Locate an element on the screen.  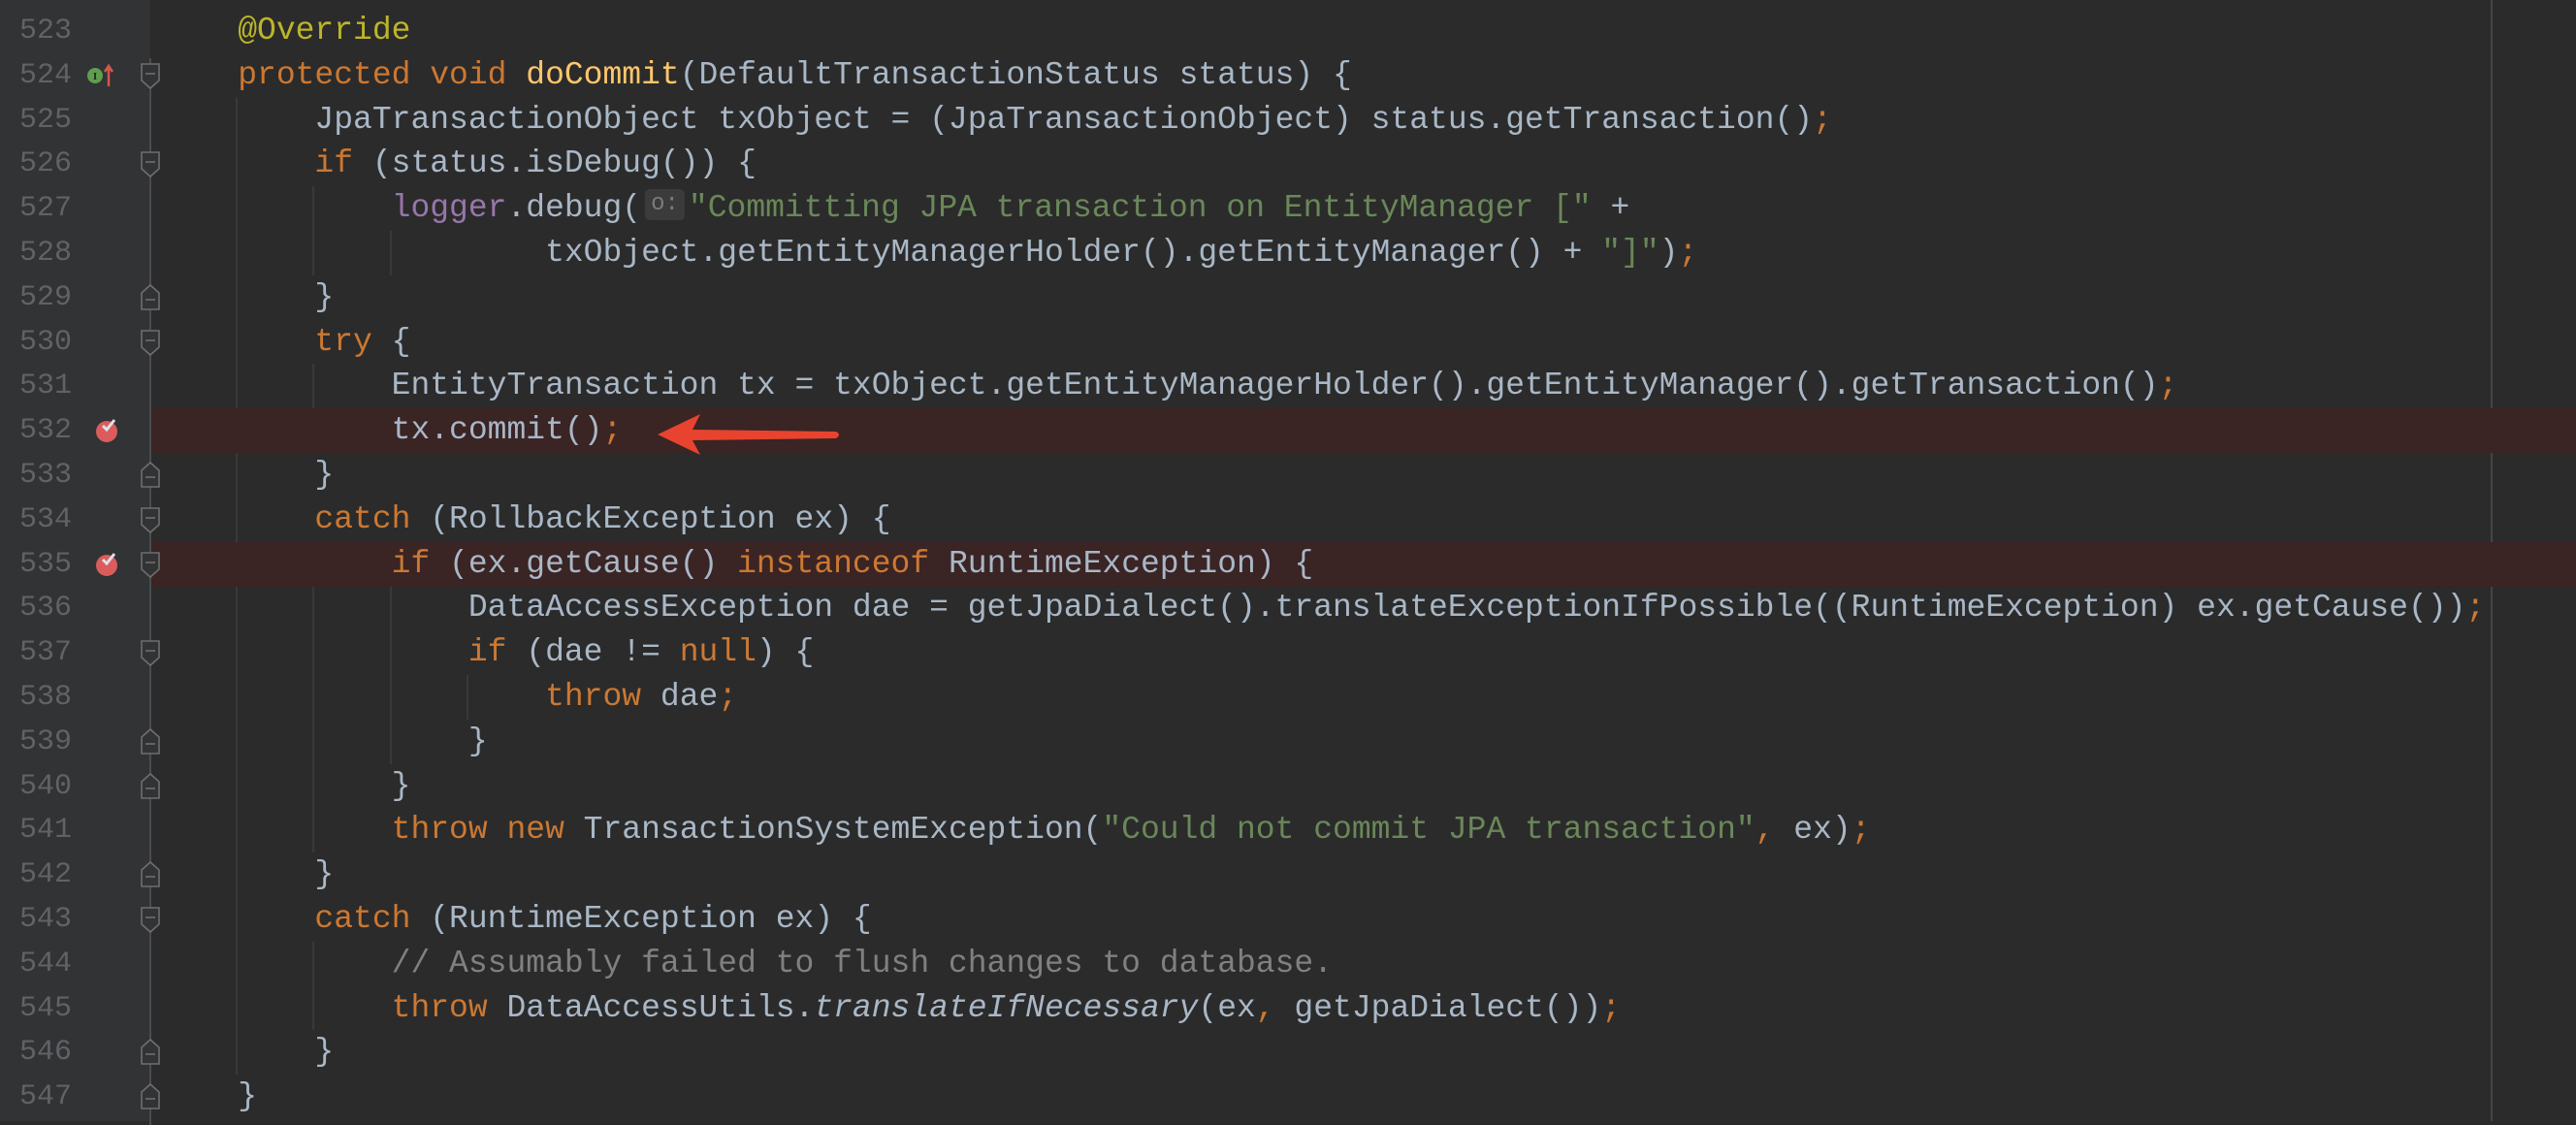
line-number: 537 is located at coordinates (48, 652).